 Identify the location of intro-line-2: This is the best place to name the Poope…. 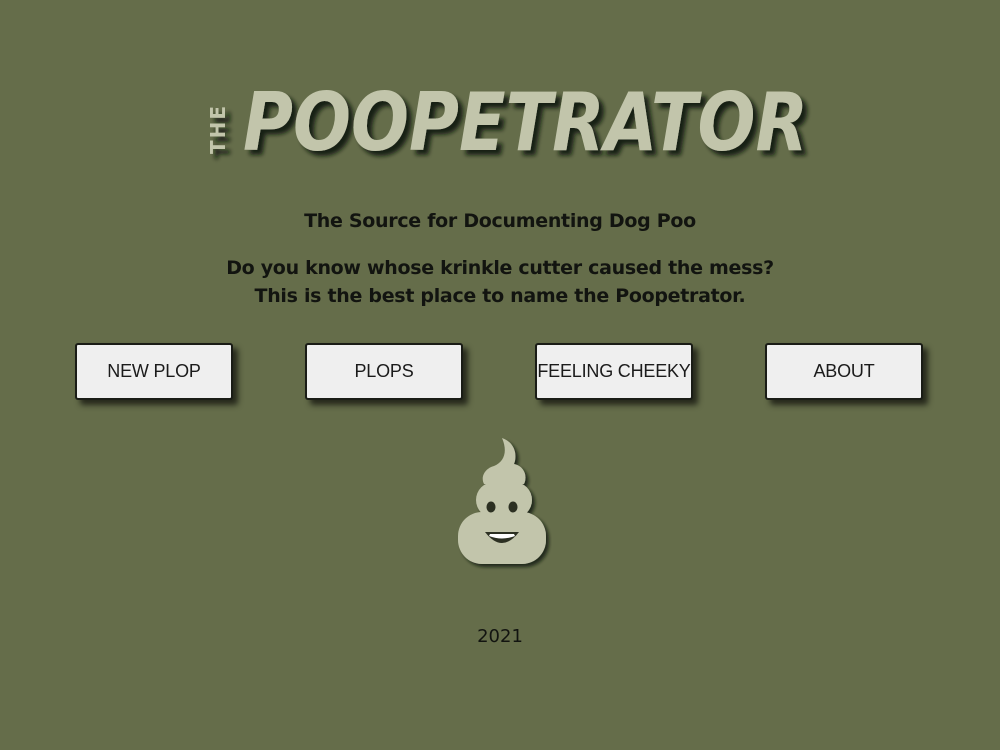
(500, 296).